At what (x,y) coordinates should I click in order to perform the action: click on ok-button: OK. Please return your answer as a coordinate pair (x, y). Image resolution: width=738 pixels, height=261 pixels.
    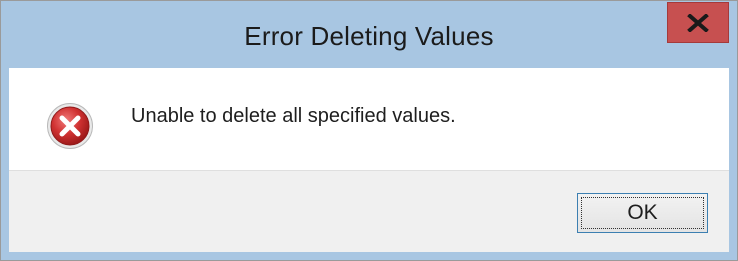
    Looking at the image, I should click on (642, 213).